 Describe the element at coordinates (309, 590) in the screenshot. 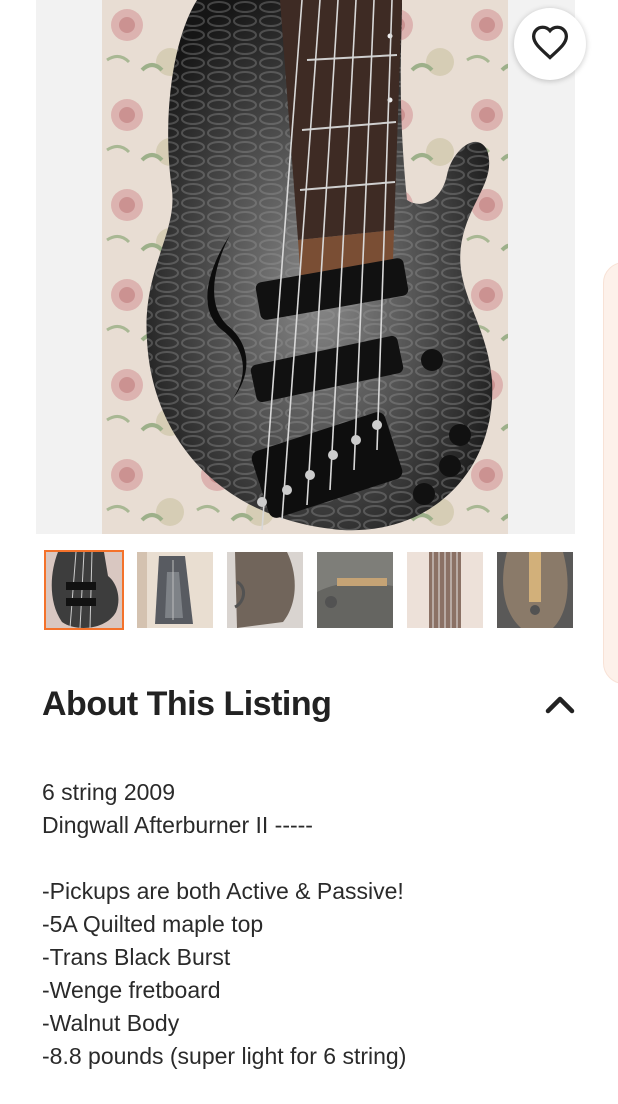

I see `thumbnail-strip` at that location.